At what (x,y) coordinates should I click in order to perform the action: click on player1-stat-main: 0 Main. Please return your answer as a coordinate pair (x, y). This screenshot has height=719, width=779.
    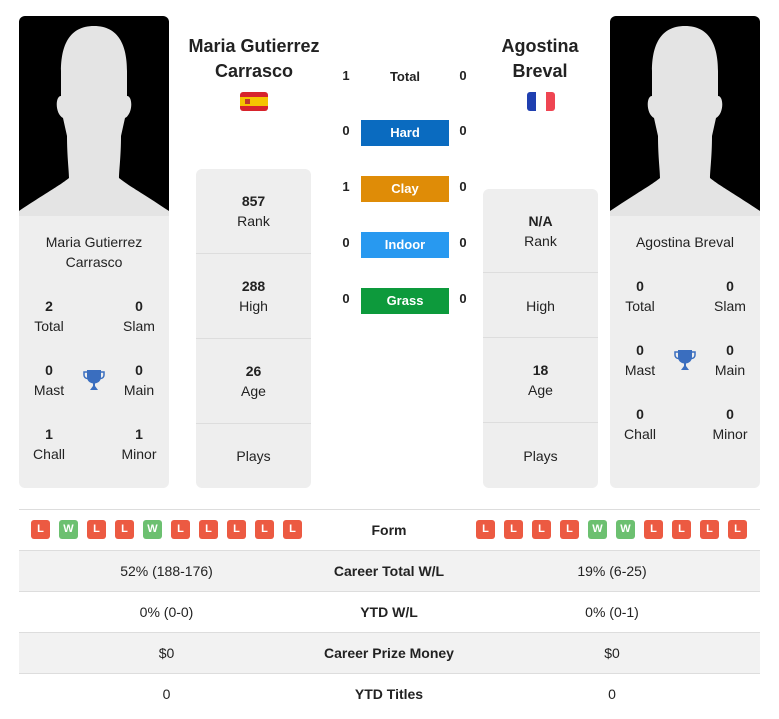
    Looking at the image, I should click on (139, 380).